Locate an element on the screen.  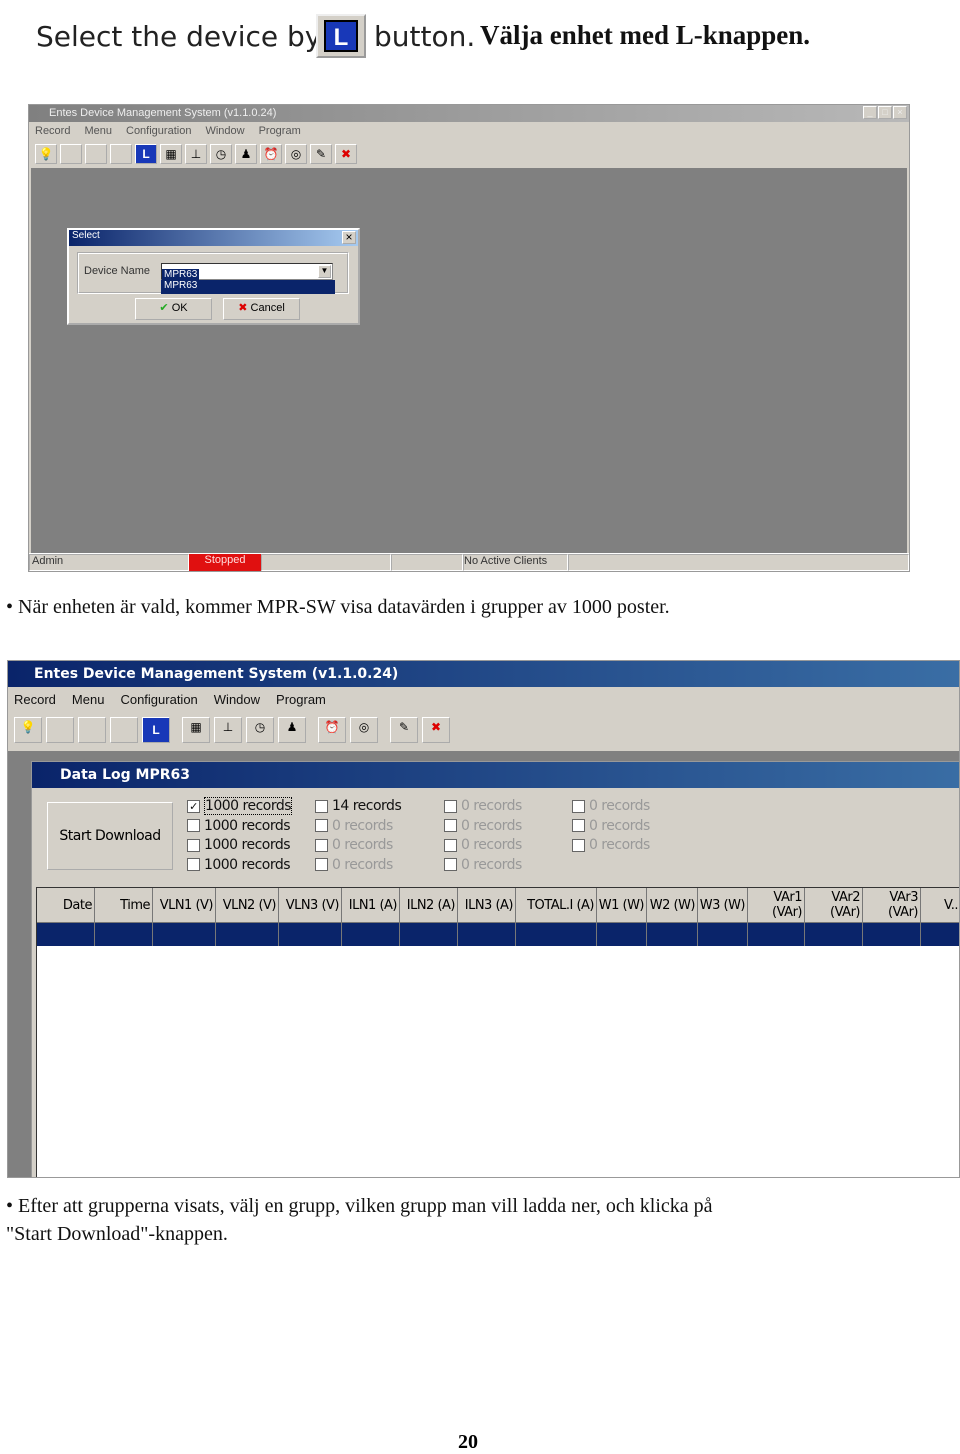
column-header: Date is located at coordinates (66, 917).